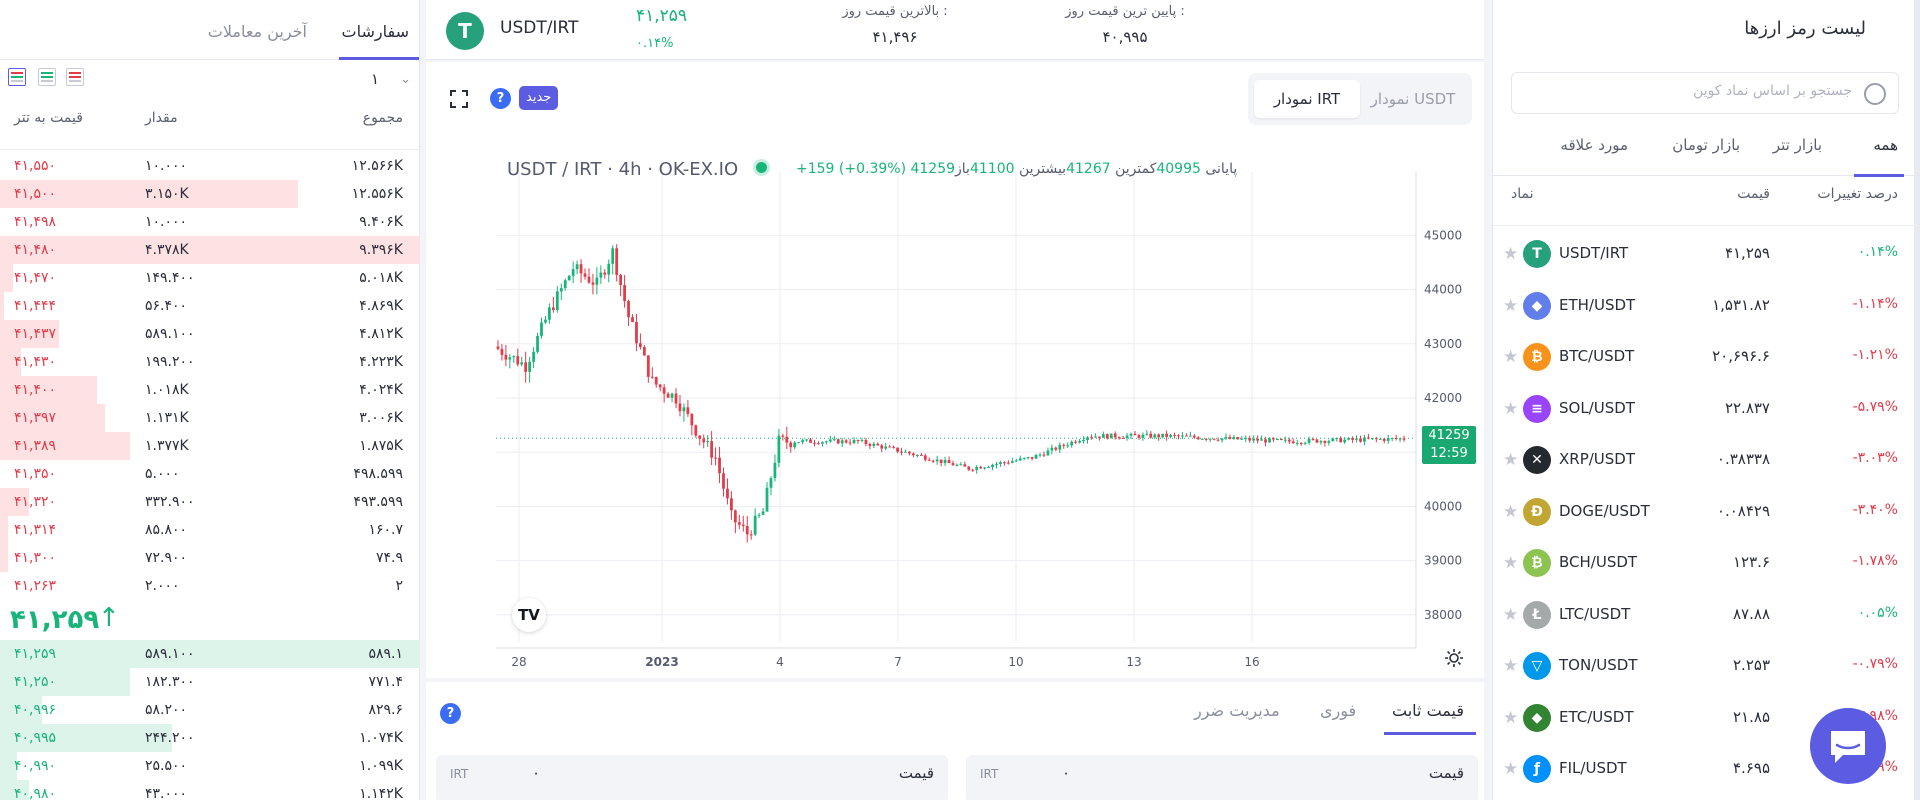 This screenshot has width=1920, height=800. I want to click on order-total: ۴.۲۲۳K, so click(381, 362).